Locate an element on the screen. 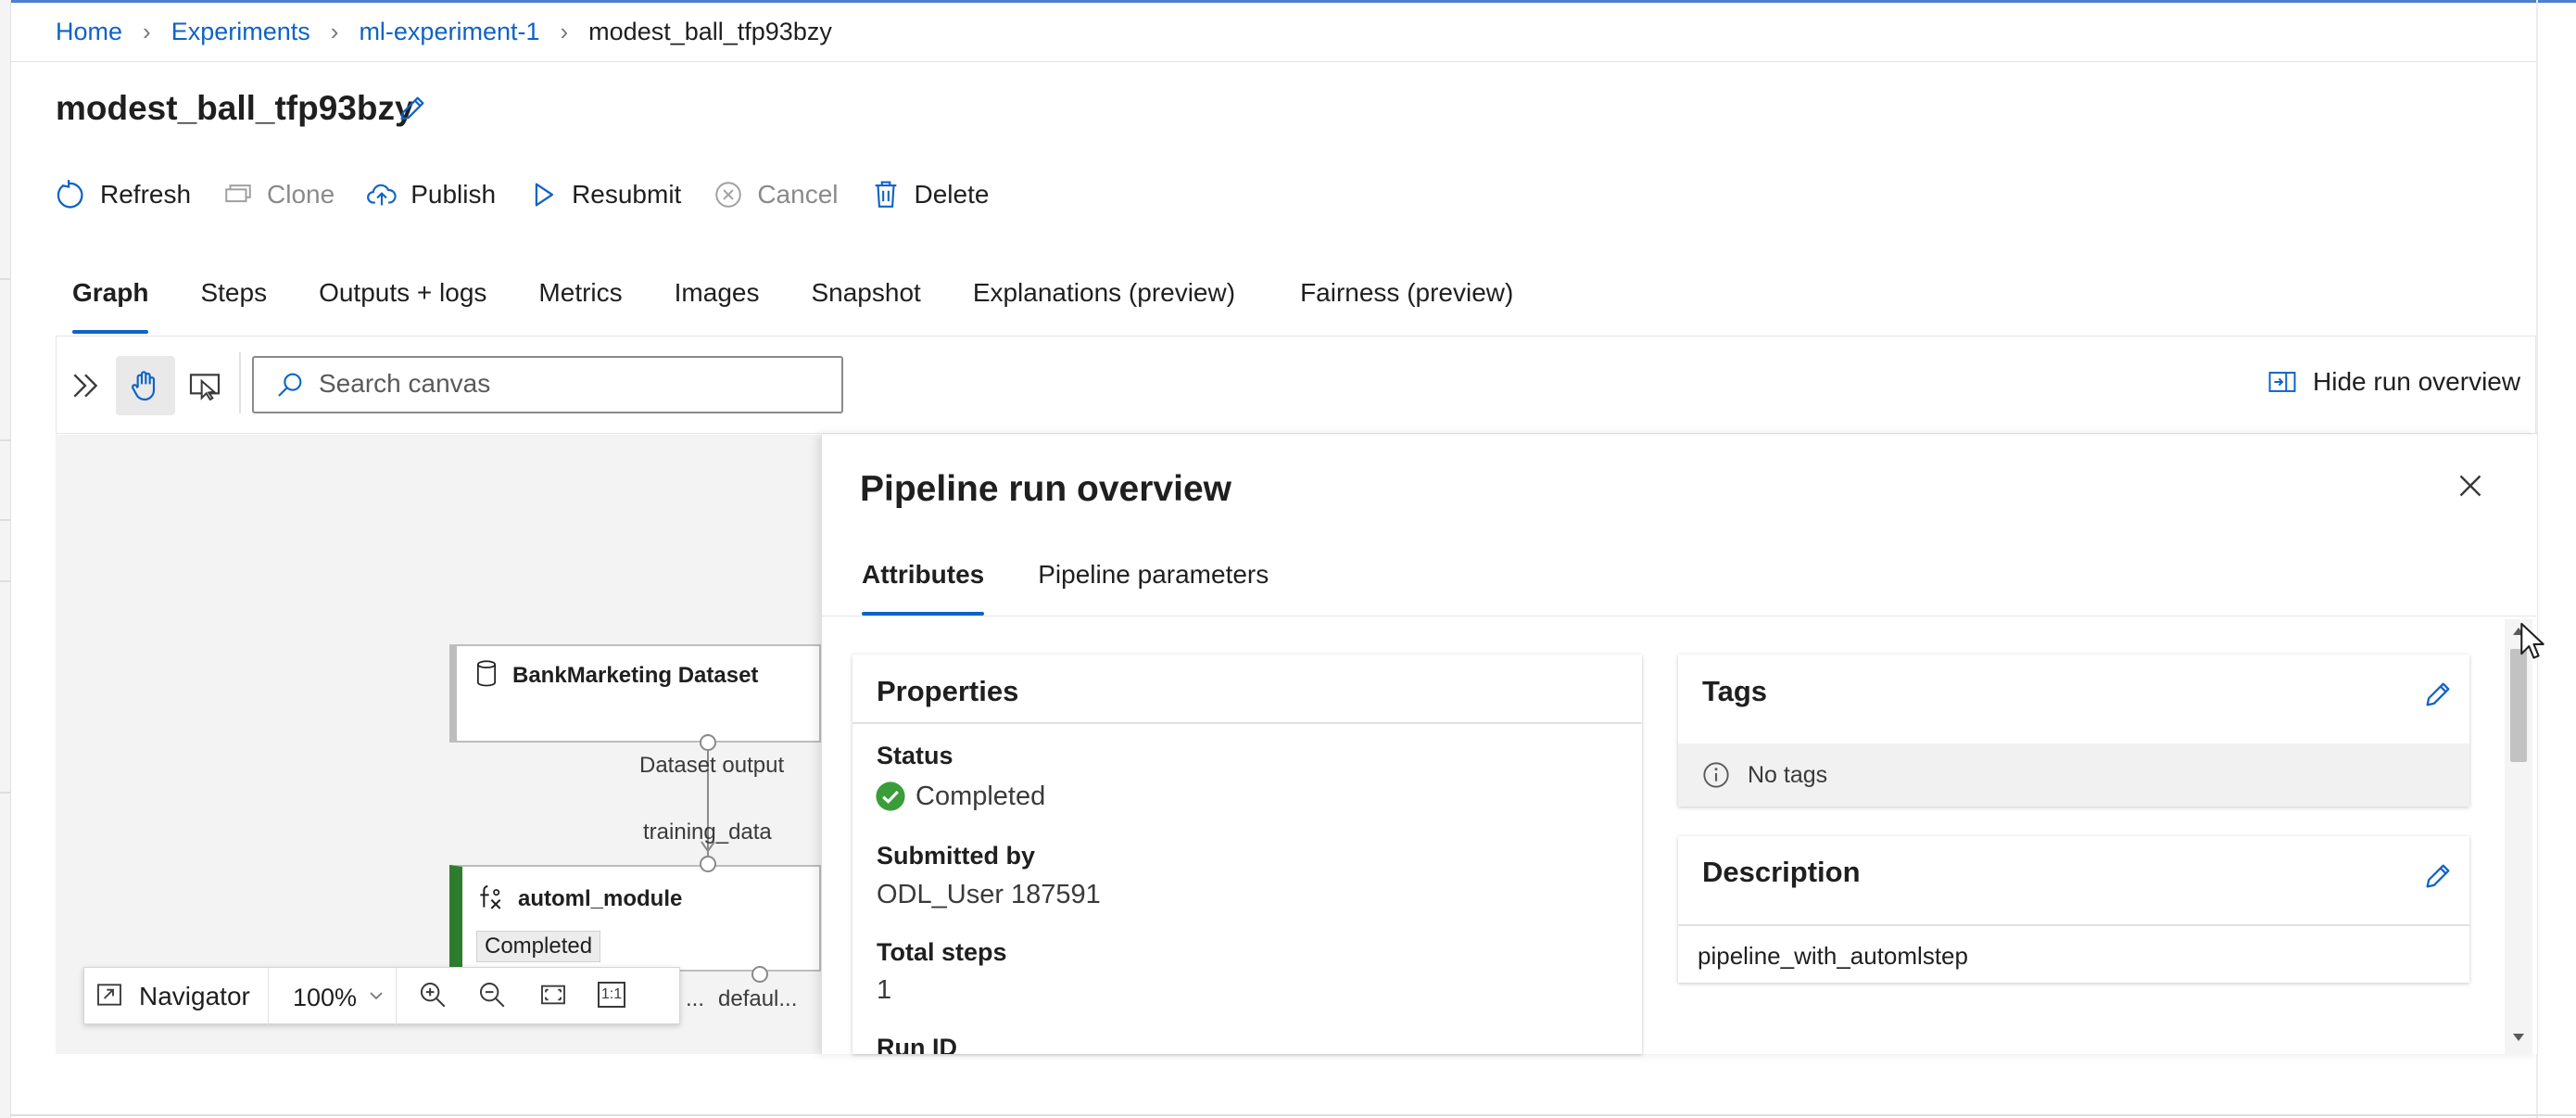 This screenshot has width=2576, height=1118. overview-tabs: Attributes Pipeline parameters is located at coordinates (1092, 585).